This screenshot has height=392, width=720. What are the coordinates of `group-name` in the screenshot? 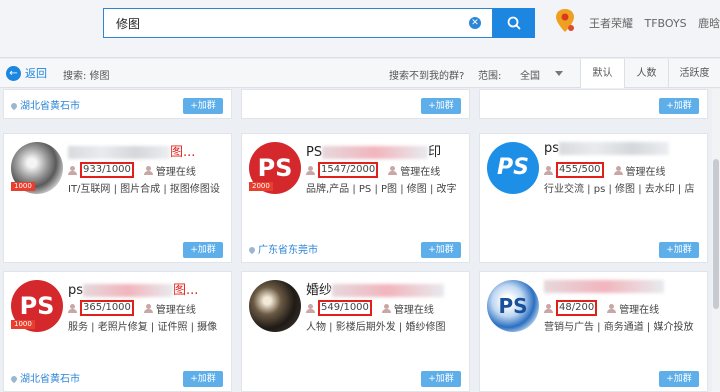 It's located at (604, 286).